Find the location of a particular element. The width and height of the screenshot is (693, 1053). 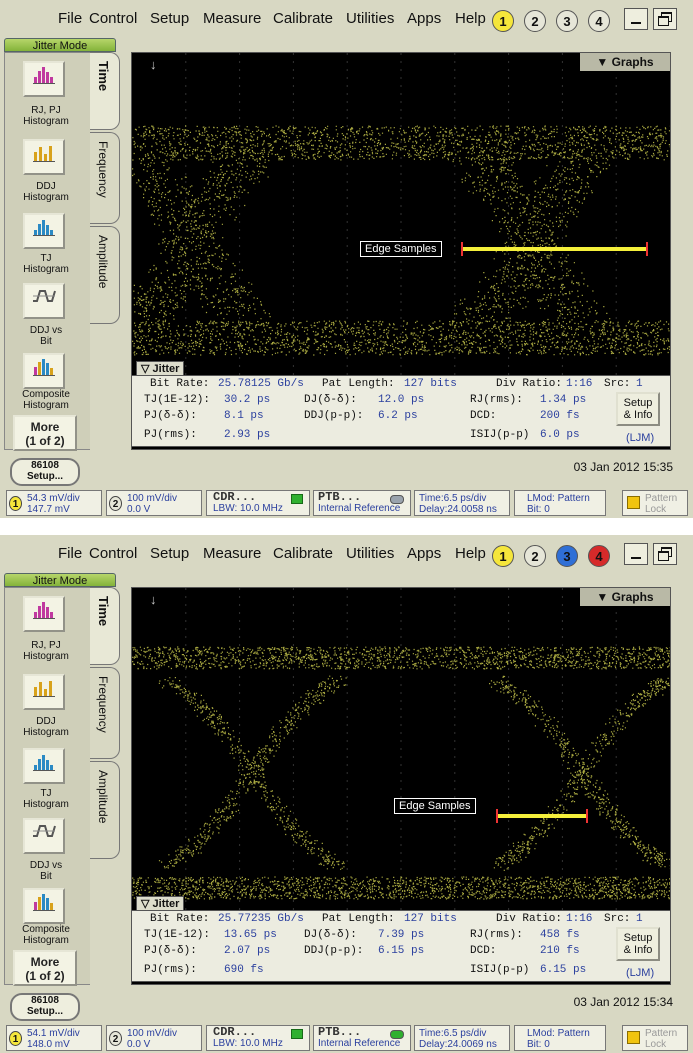

ptb-reference: Internal Reference is located at coordinates (359, 508).